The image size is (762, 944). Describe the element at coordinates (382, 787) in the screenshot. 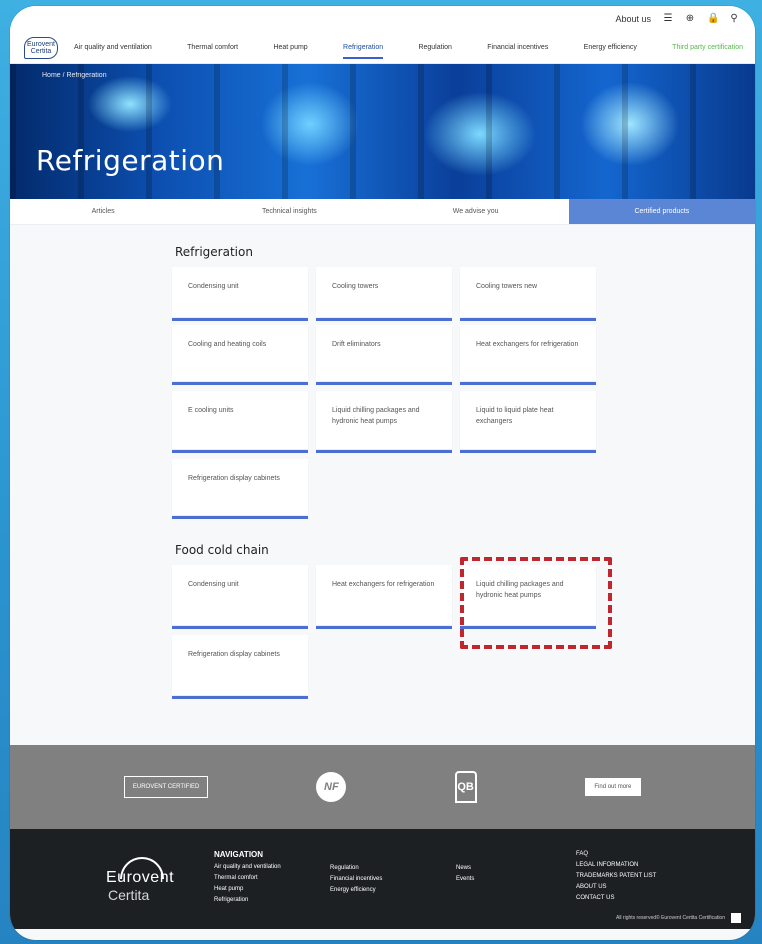

I see `certification-logos: EUROVENT CERTIFIED NF QB Find out more` at that location.